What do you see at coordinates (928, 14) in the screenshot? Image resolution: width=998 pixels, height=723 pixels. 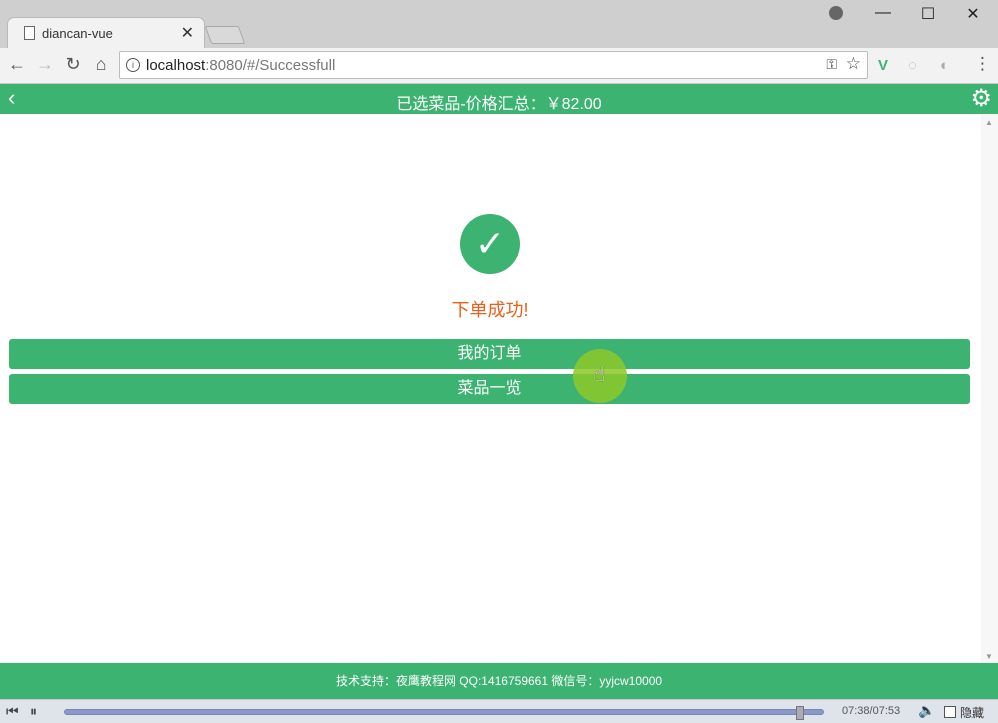 I see `maximize-button: ☐` at bounding box center [928, 14].